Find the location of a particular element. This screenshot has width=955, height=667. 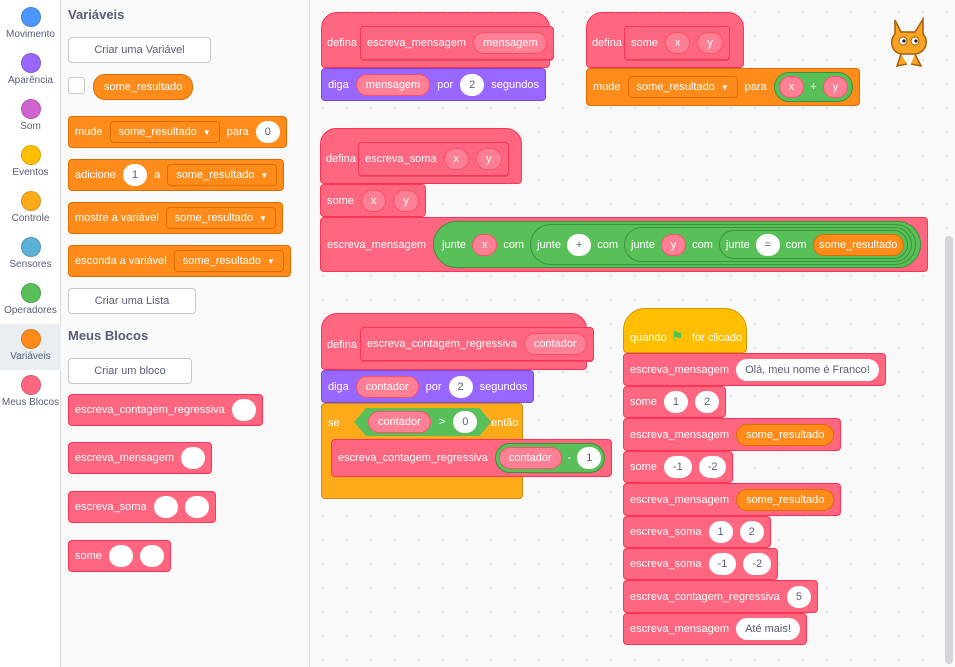

define-some-hat: defina some x y is located at coordinates (665, 40).